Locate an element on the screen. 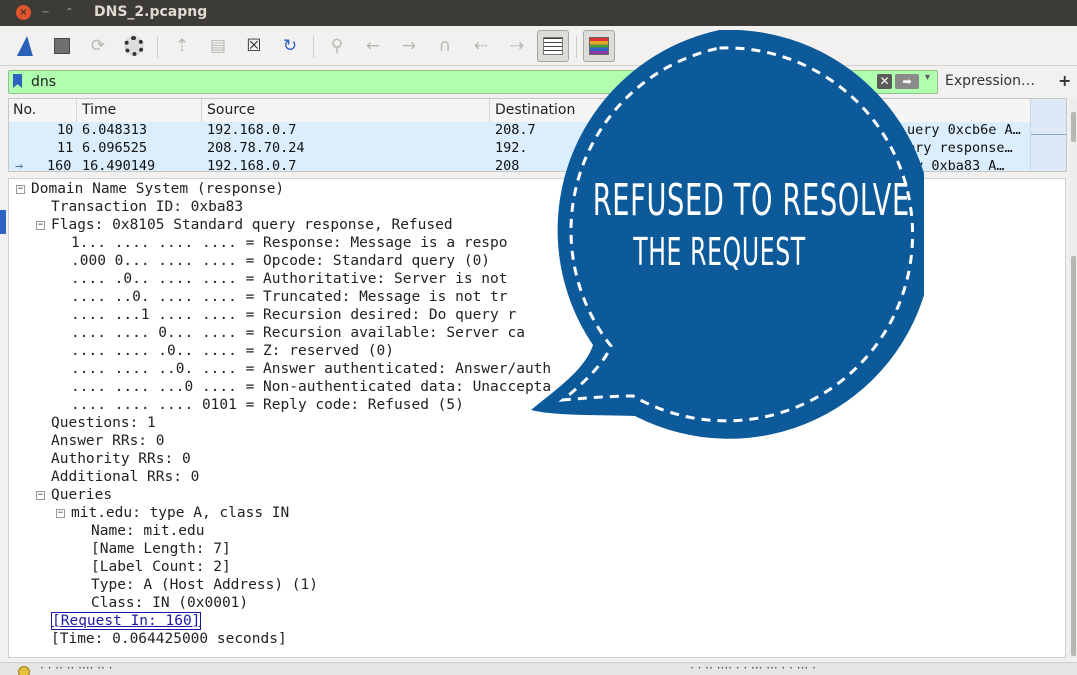 The height and width of the screenshot is (675, 1077). detail-line: Type: A (Host Address) (1) is located at coordinates (204, 585).